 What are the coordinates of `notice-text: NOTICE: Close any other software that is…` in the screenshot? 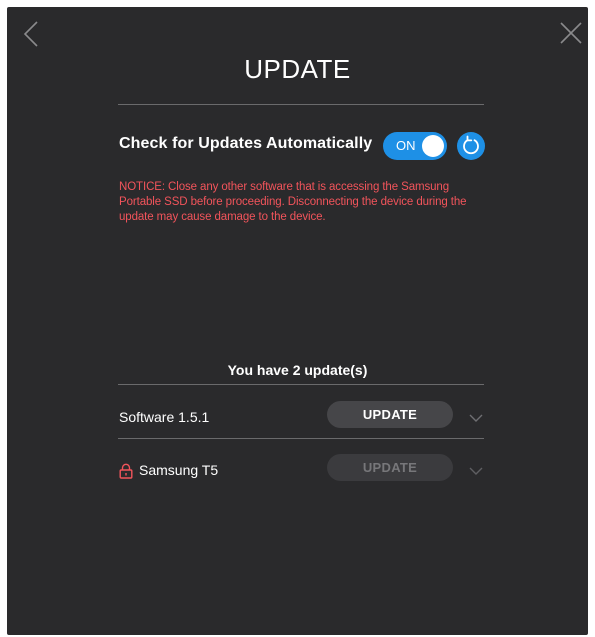 It's located at (293, 202).